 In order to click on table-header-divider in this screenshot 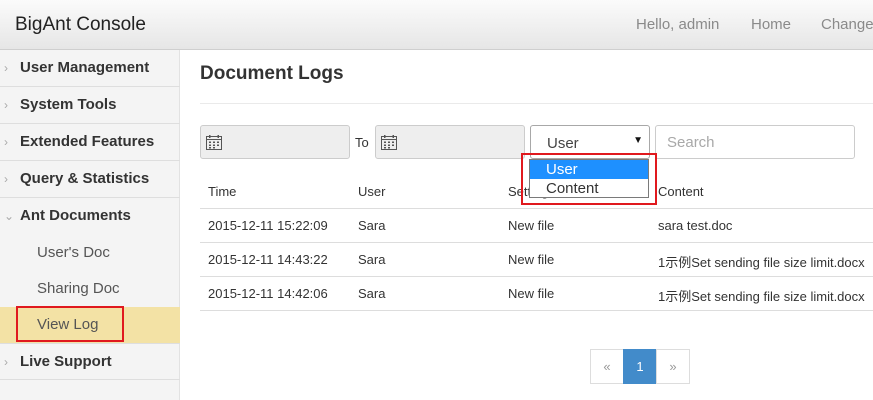, I will do `click(536, 208)`.